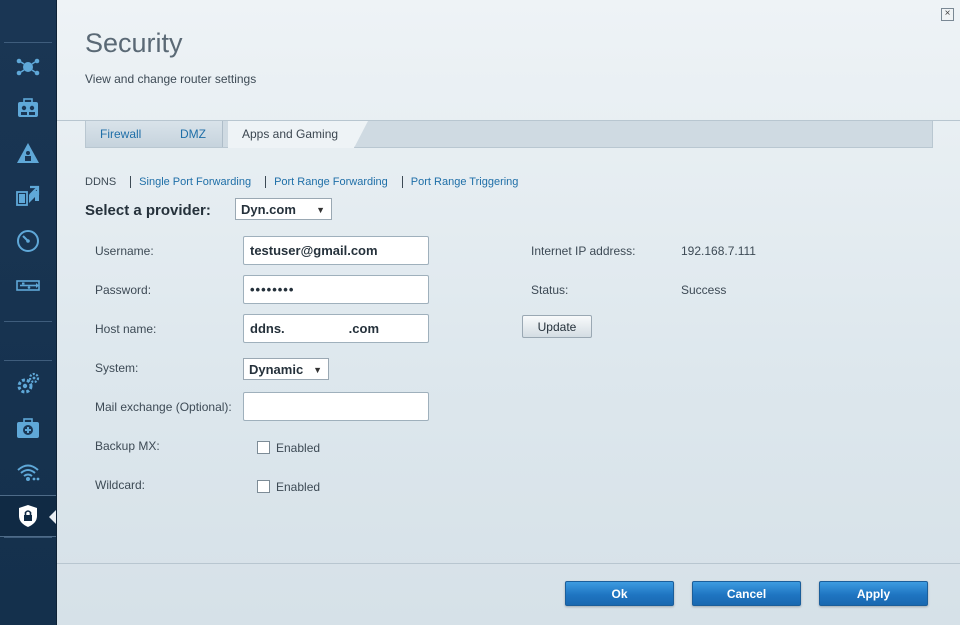 The height and width of the screenshot is (625, 960). I want to click on sidebar-item-media-prioritization, so click(28, 196).